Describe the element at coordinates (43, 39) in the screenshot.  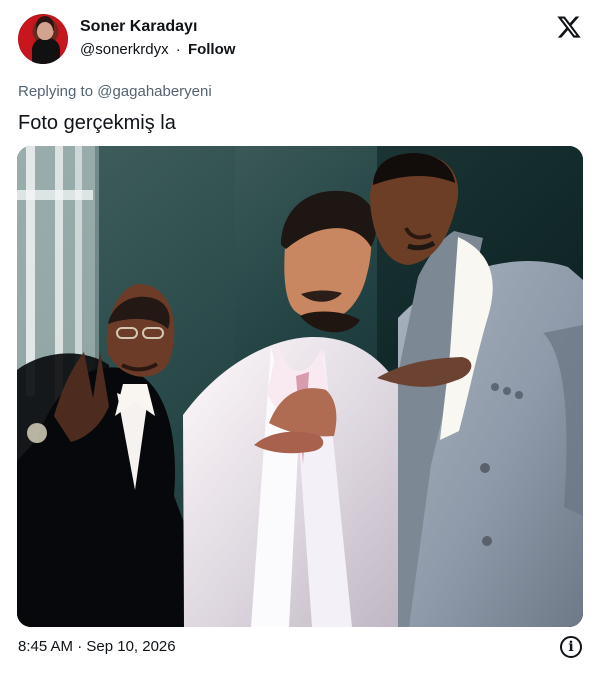
I see `avatar` at that location.